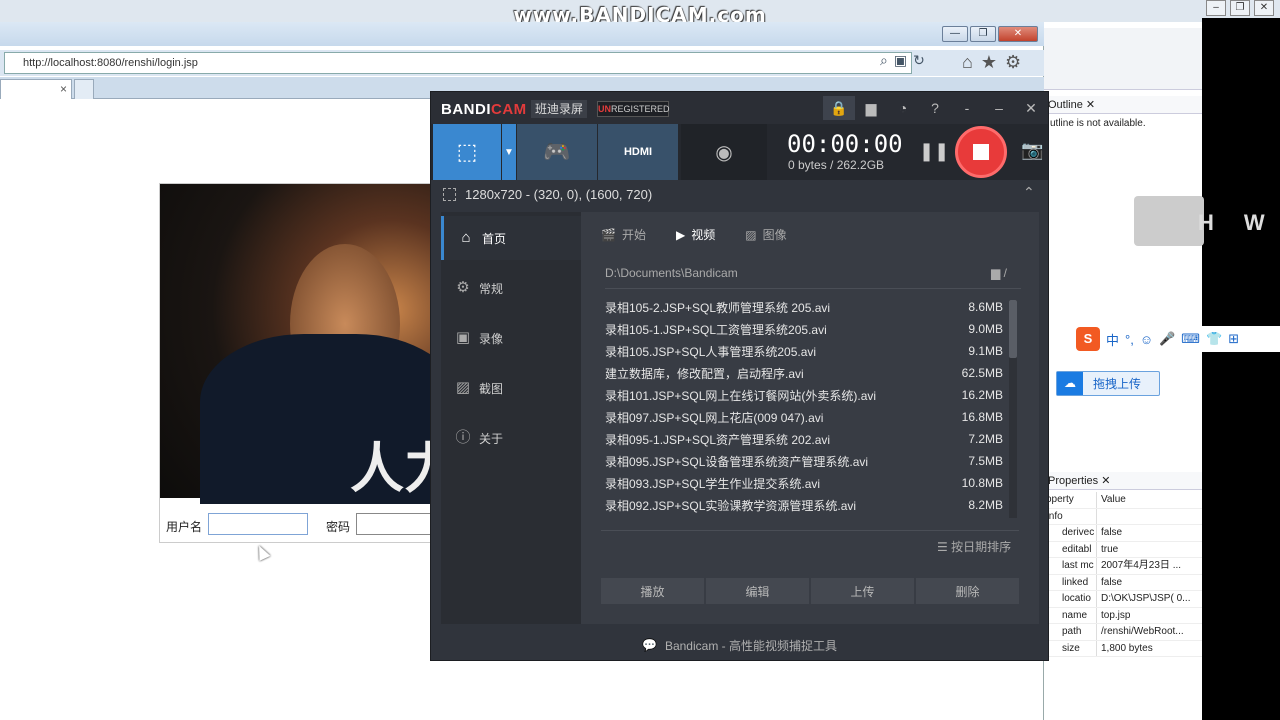 The image size is (1280, 720). What do you see at coordinates (458, 63) in the screenshot?
I see `address-bar: http://localhost:8080/renshi/login.jsp` at bounding box center [458, 63].